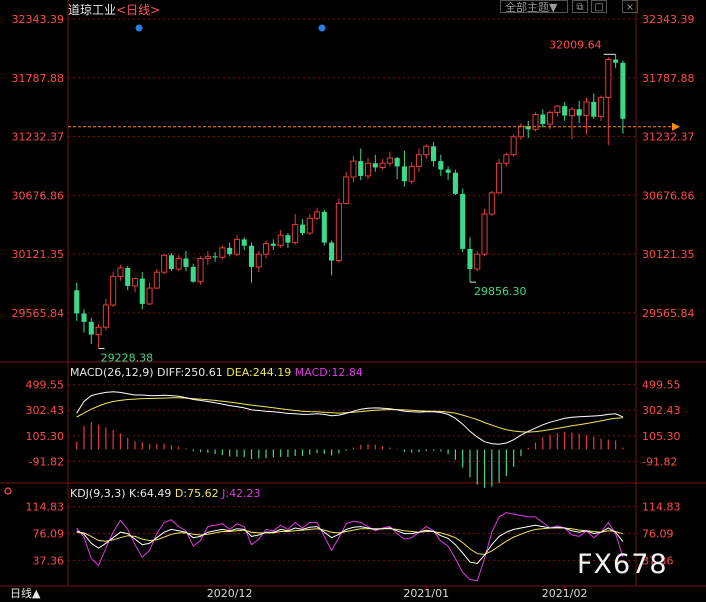  What do you see at coordinates (534, 7) in the screenshot?
I see `theme-selector: 全部主题▼` at bounding box center [534, 7].